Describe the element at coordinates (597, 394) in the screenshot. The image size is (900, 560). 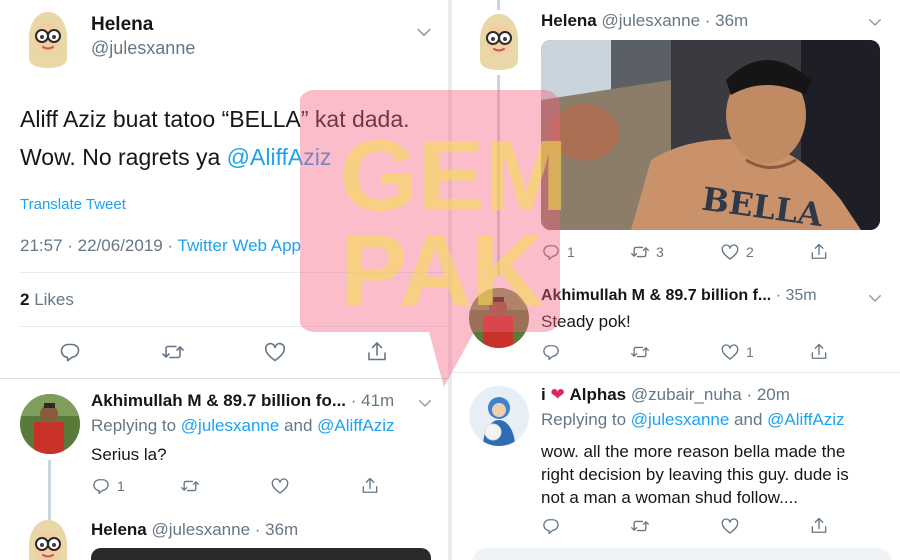
I see `reply-display-name-suffix: Alphas` at that location.